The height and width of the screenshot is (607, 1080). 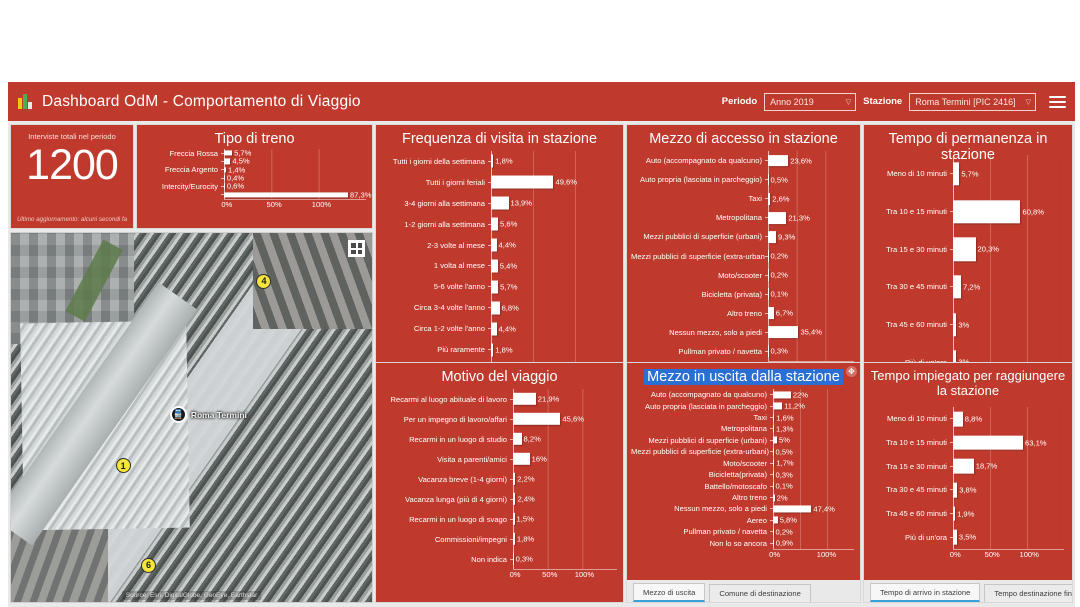 What do you see at coordinates (742, 520) in the screenshot?
I see `bar-row: Aereo 5,8%` at bounding box center [742, 520].